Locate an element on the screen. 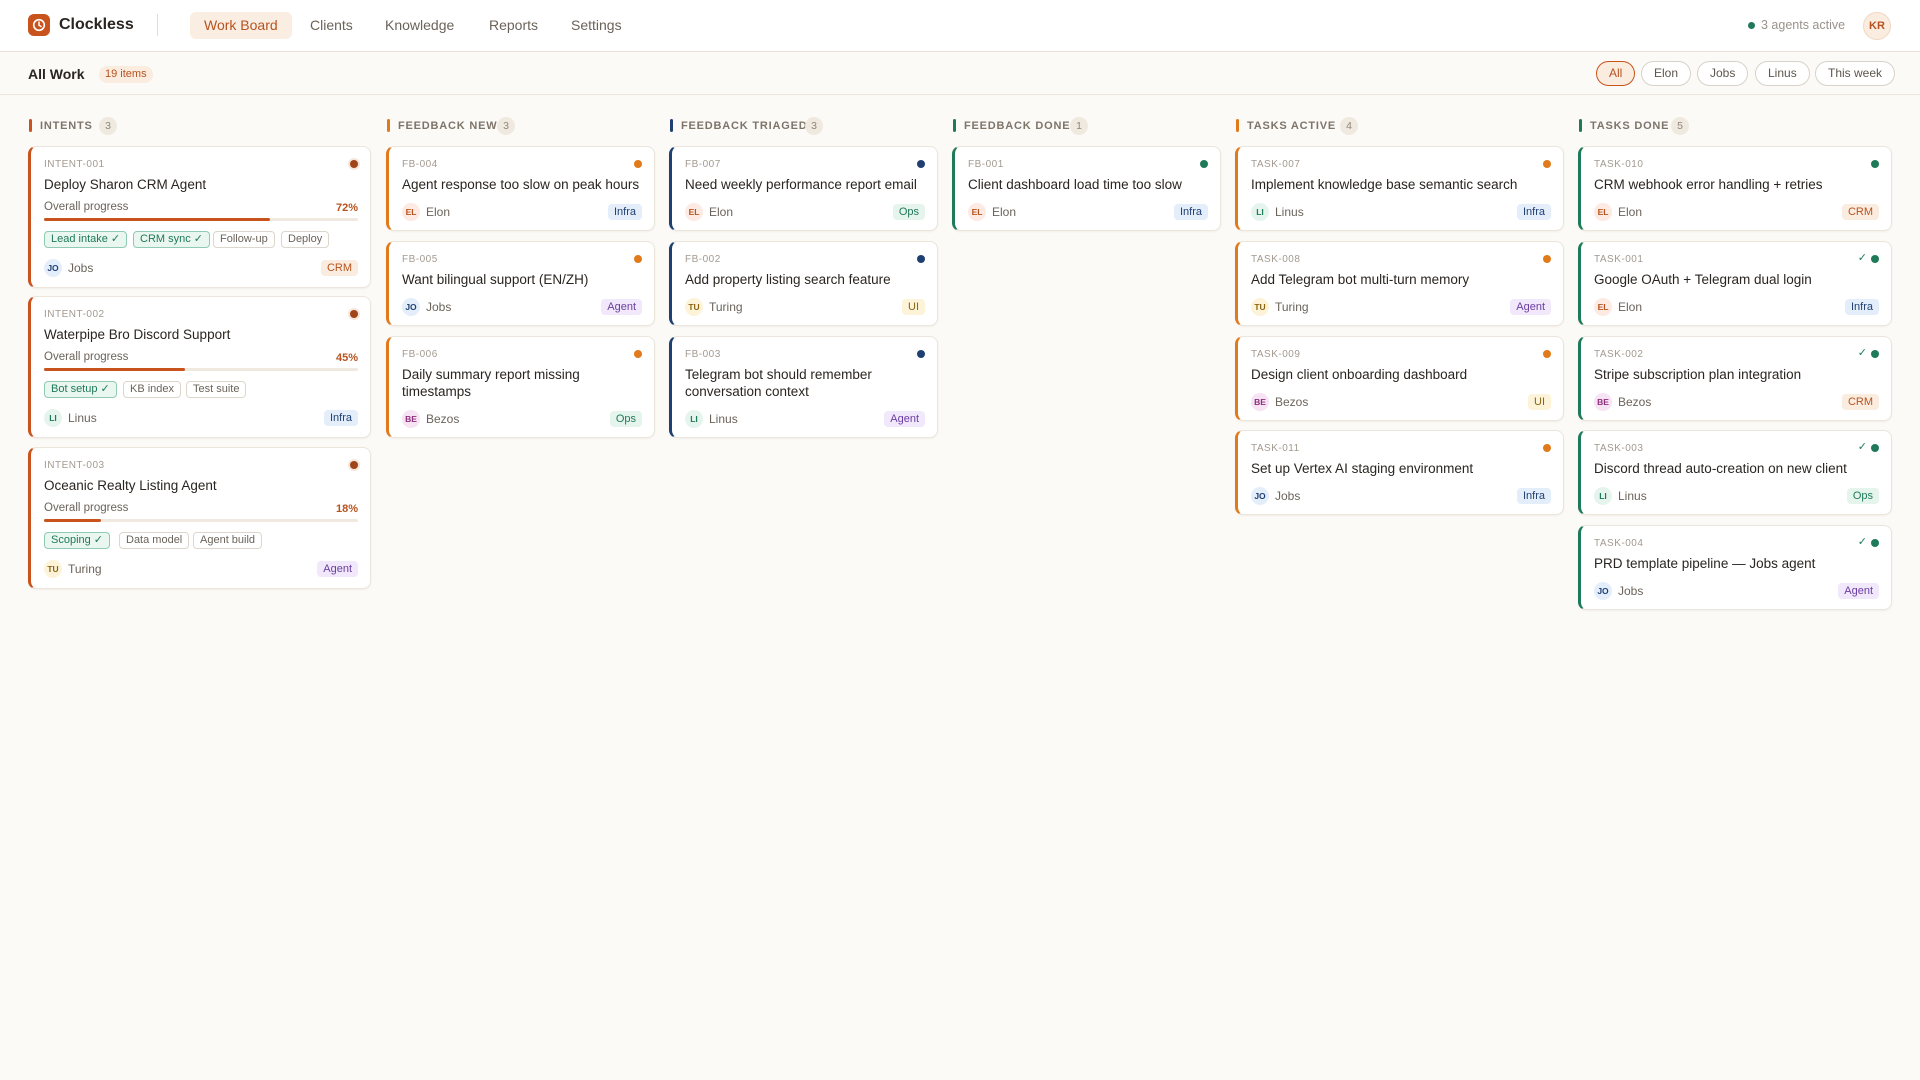 Image resolution: width=1920 pixels, height=1080 pixels. card-id: FB-003 is located at coordinates (703, 354).